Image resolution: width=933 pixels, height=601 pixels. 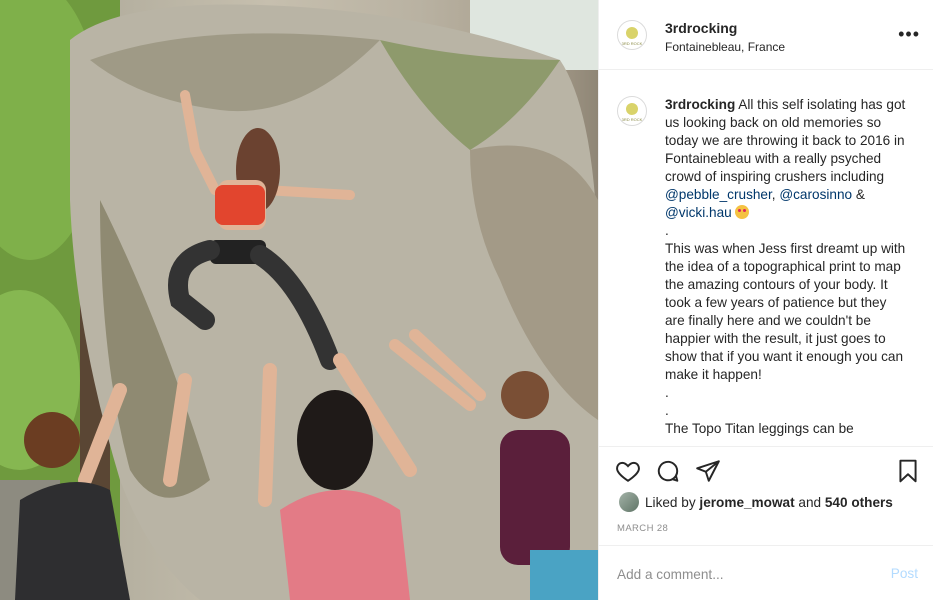 What do you see at coordinates (700, 104) in the screenshot?
I see `caption-username: 3rdrocking` at bounding box center [700, 104].